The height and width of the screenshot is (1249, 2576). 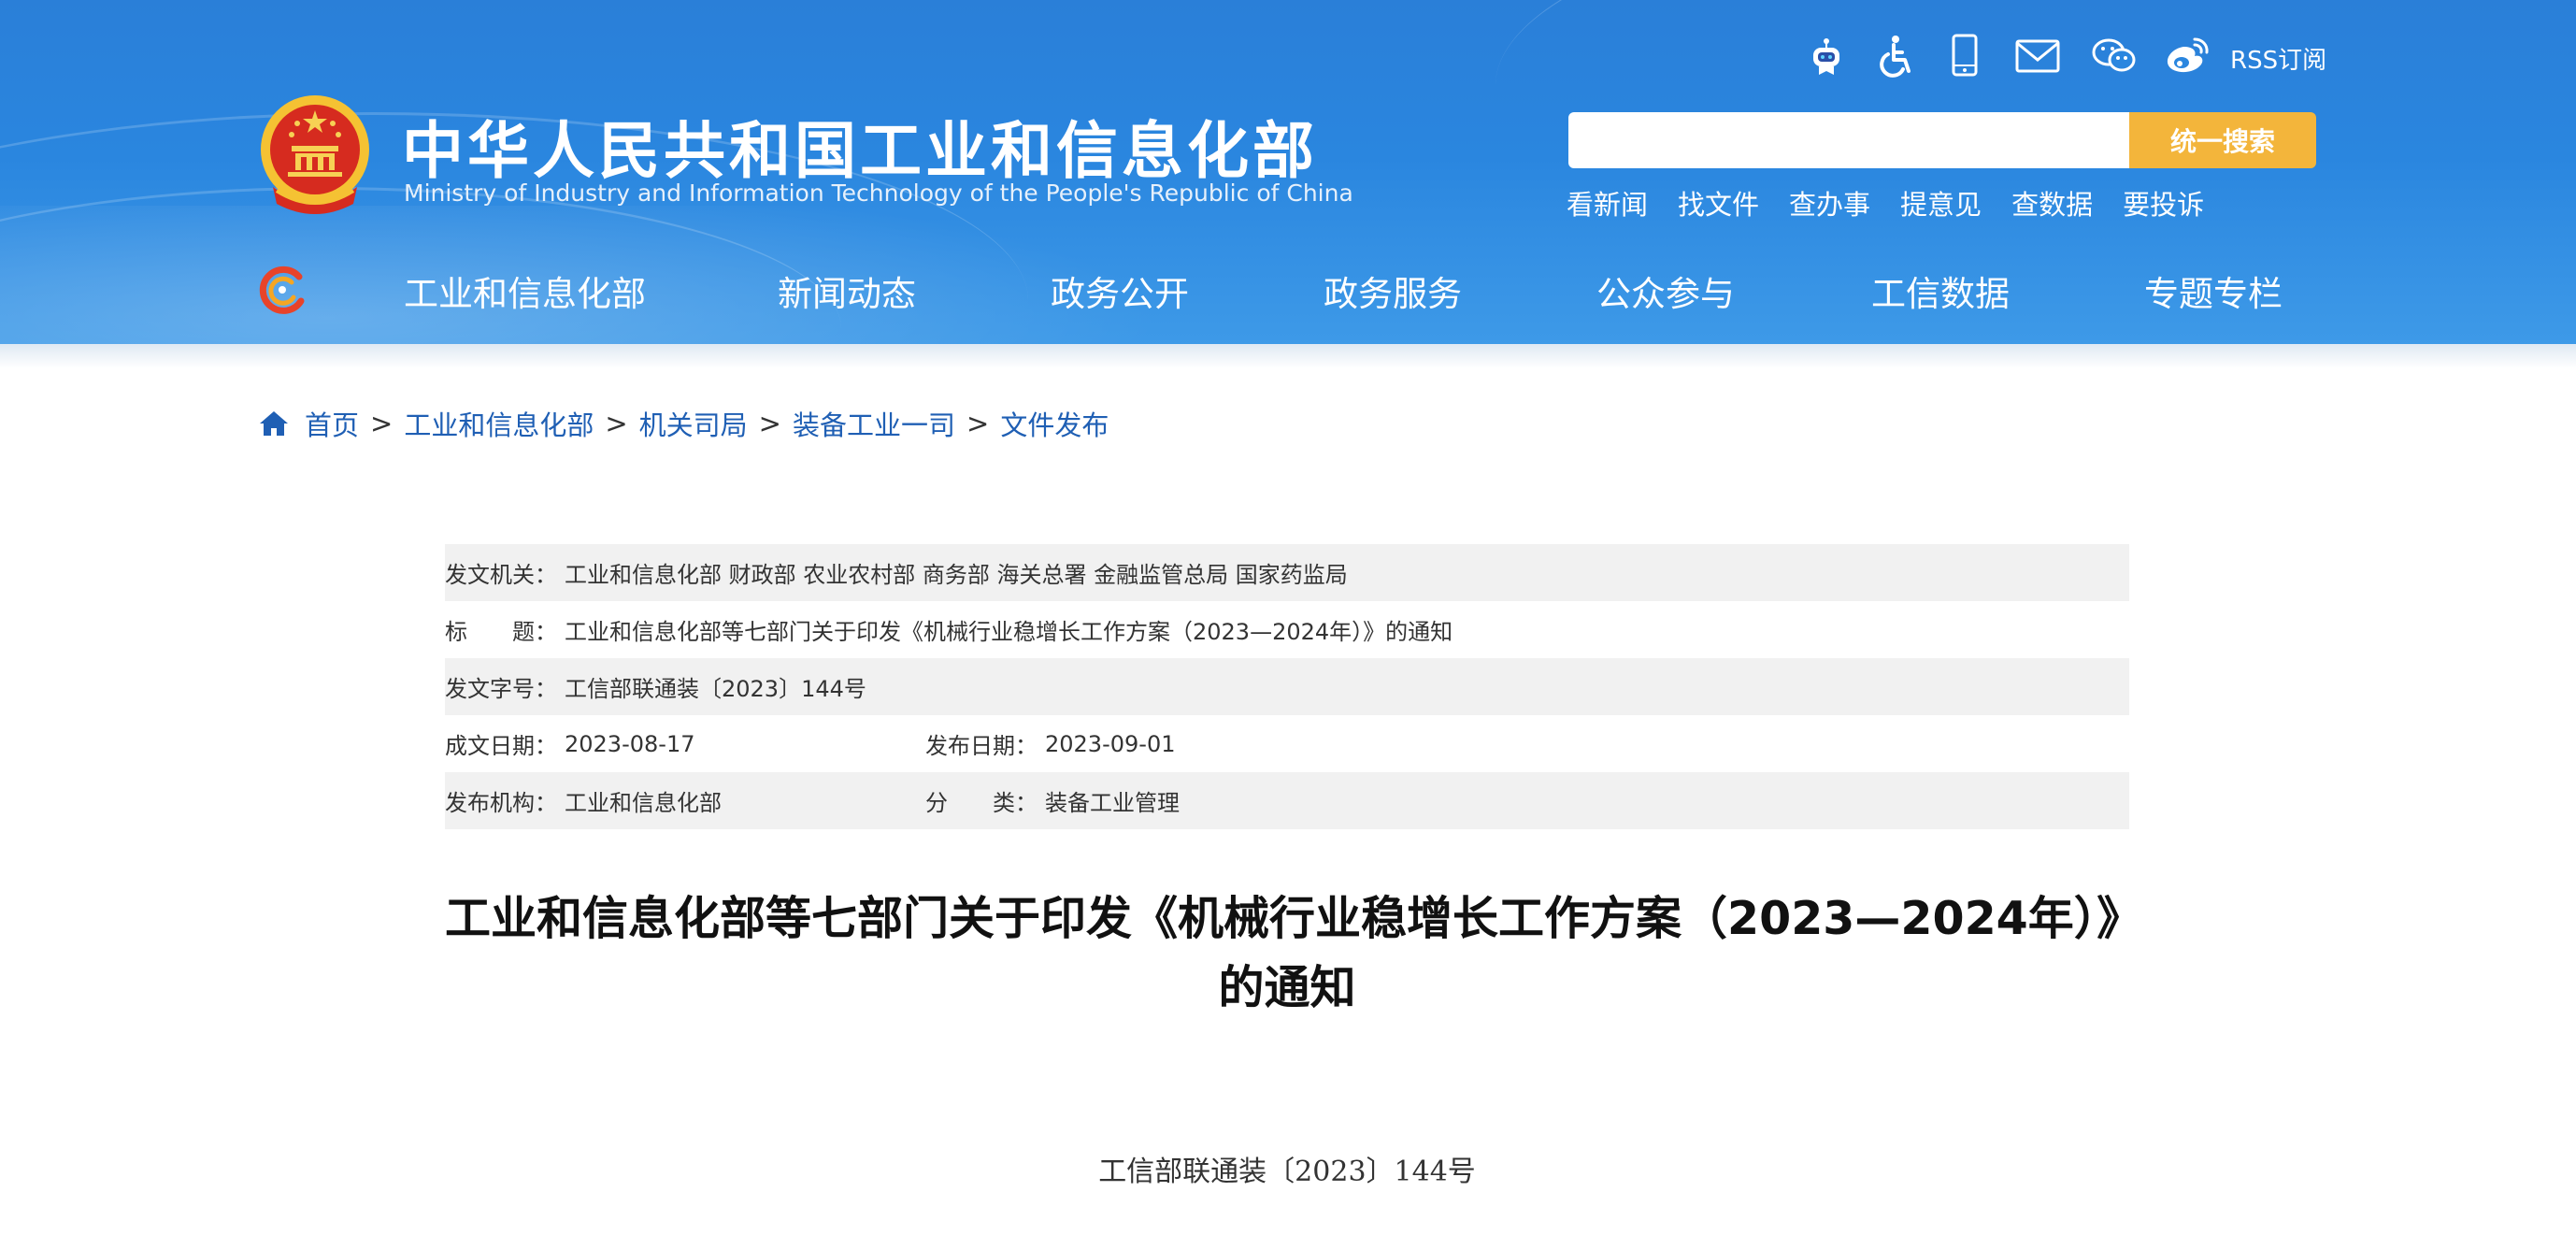 What do you see at coordinates (1665, 291) in the screenshot?
I see `nav-item-public-participation: 公众参与` at bounding box center [1665, 291].